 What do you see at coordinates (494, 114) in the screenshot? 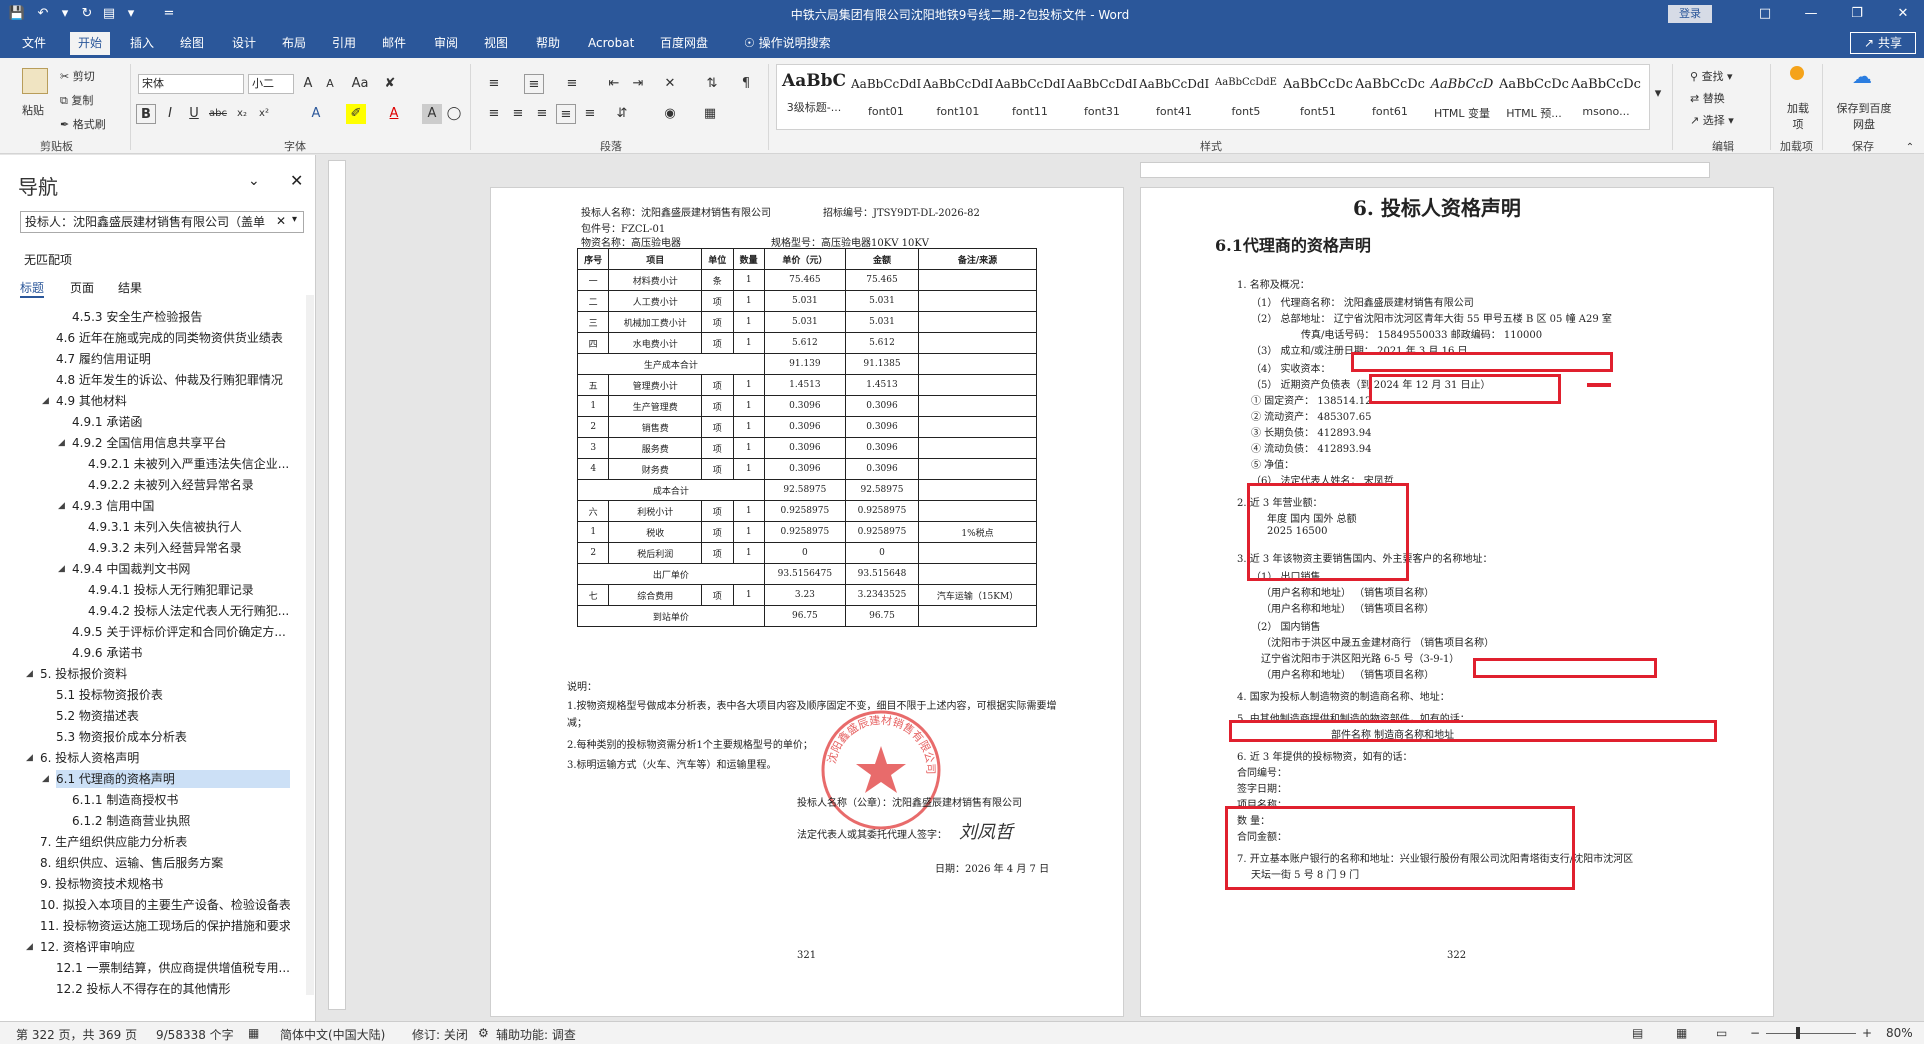
I see `align-left-icon: ≡` at bounding box center [494, 114].